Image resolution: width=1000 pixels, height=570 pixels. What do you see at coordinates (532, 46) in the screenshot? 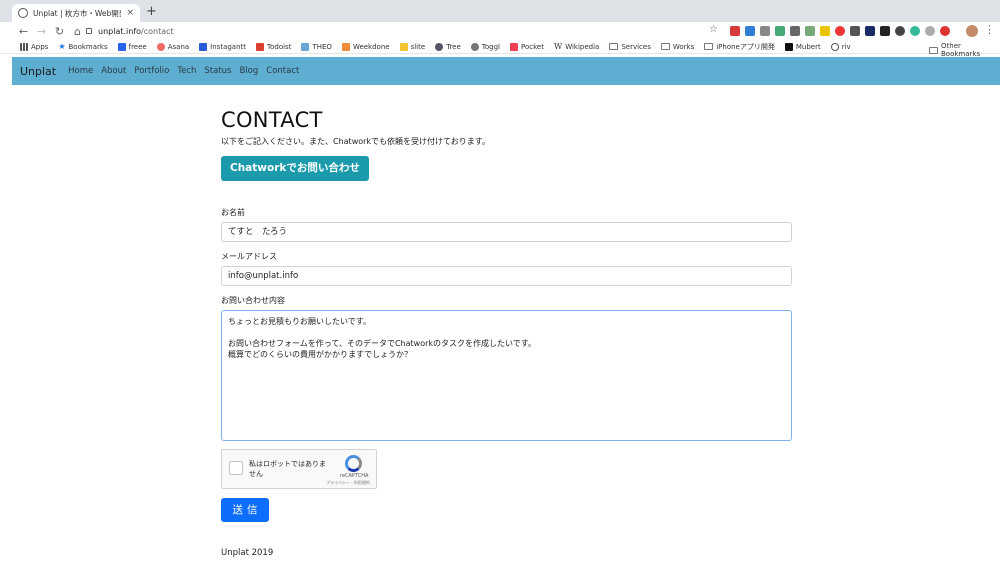
I see `bookmark-label: Pocket` at bounding box center [532, 46].